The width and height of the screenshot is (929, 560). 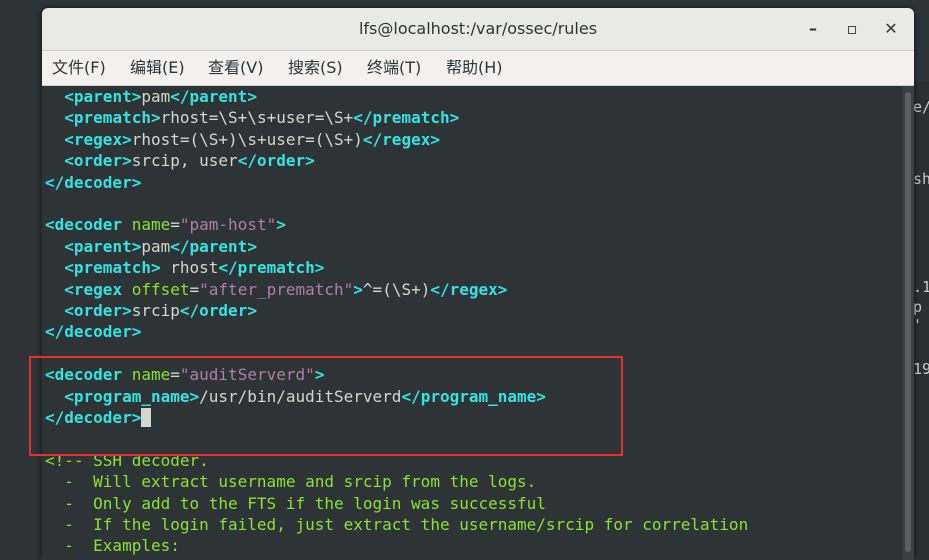 I want to click on minimize-button: –, so click(x=813, y=29).